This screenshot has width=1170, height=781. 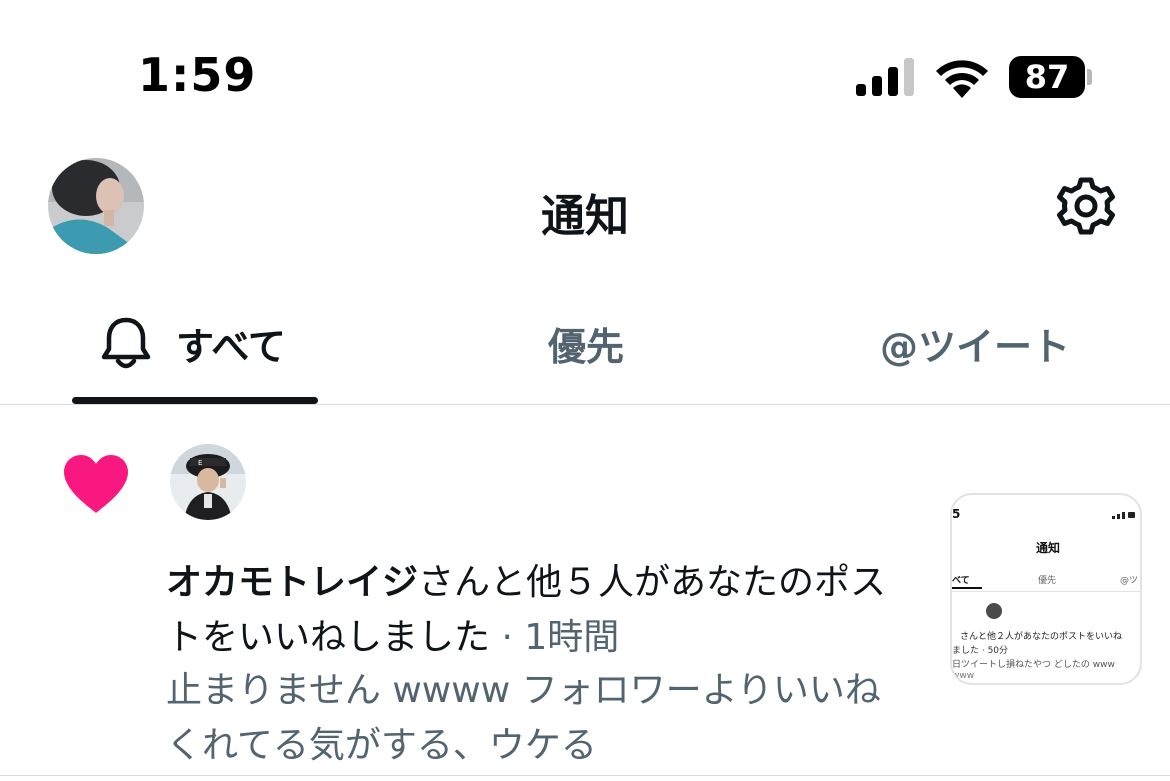 I want to click on heart-icon, so click(x=96, y=484).